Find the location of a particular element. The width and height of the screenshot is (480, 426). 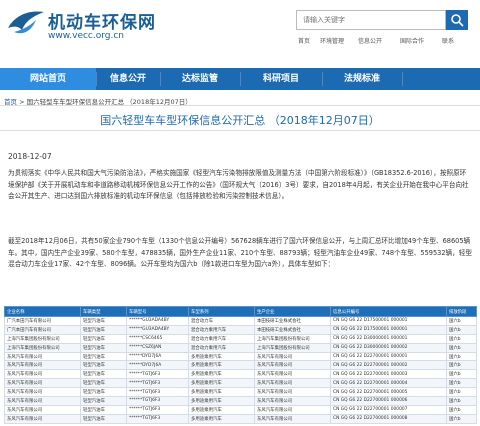

table-cell: ******CSZ6JAN is located at coordinates (157, 347).